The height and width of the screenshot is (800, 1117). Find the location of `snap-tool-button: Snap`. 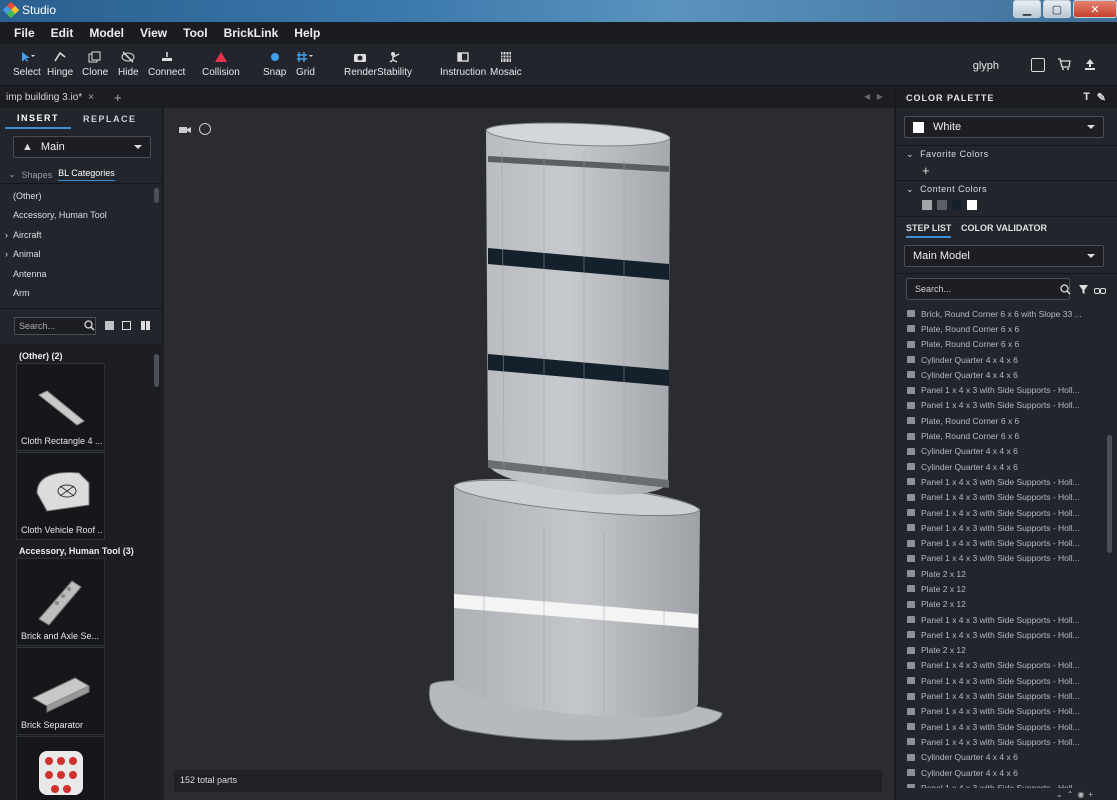

snap-tool-button: Snap is located at coordinates (274, 64).